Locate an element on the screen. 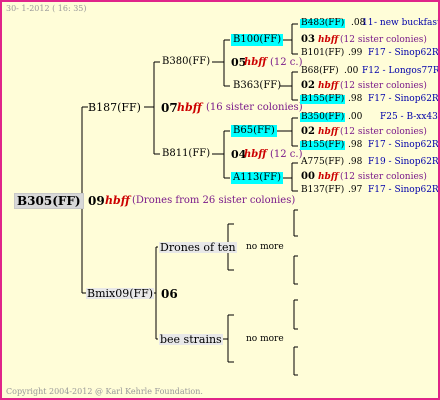  a113-node-label: A113(FF) is located at coordinates (257, 178).